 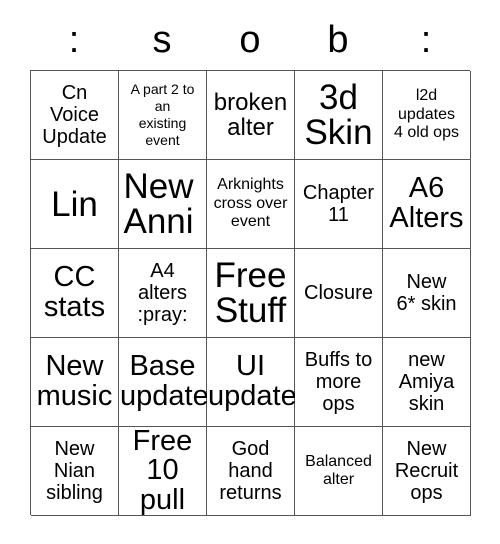 I want to click on bingo-cell: God hand returns, so click(x=251, y=471).